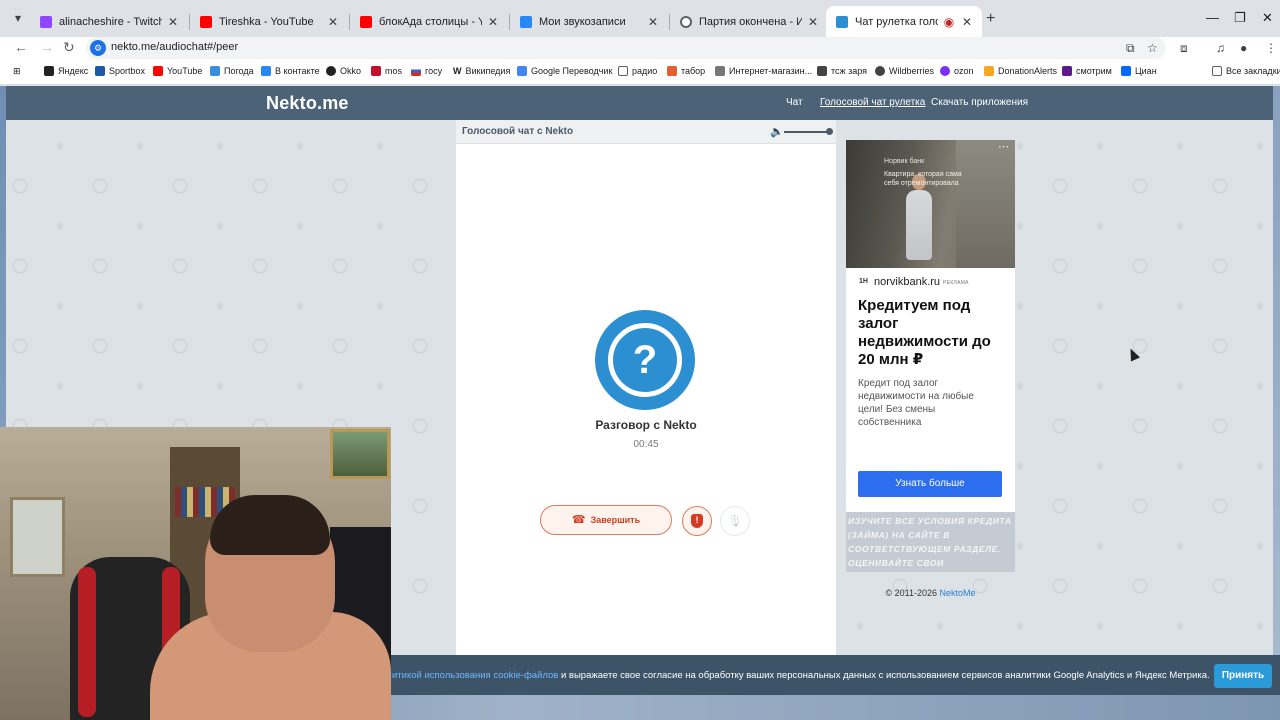  I want to click on bookmark-item: Google Переводчик, so click(564, 71).